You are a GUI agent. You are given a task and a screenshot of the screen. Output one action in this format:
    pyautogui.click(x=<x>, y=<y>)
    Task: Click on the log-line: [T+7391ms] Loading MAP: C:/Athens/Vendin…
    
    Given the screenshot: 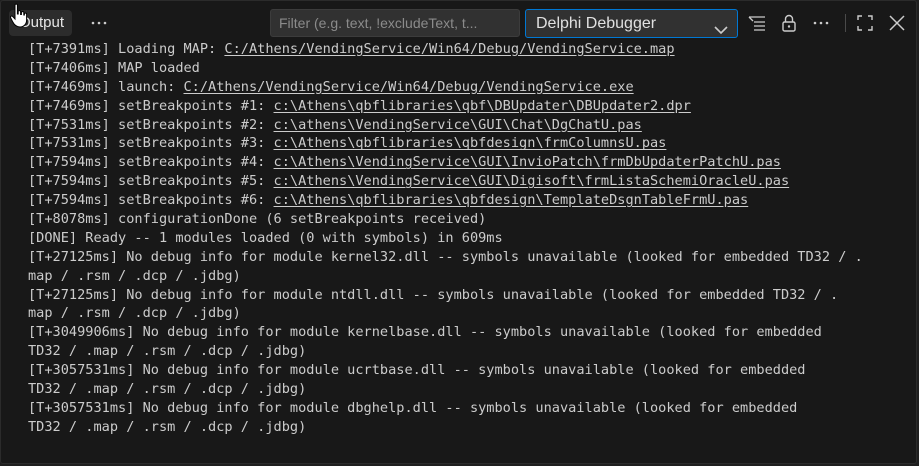 What is the action you would take?
    pyautogui.click(x=467, y=49)
    